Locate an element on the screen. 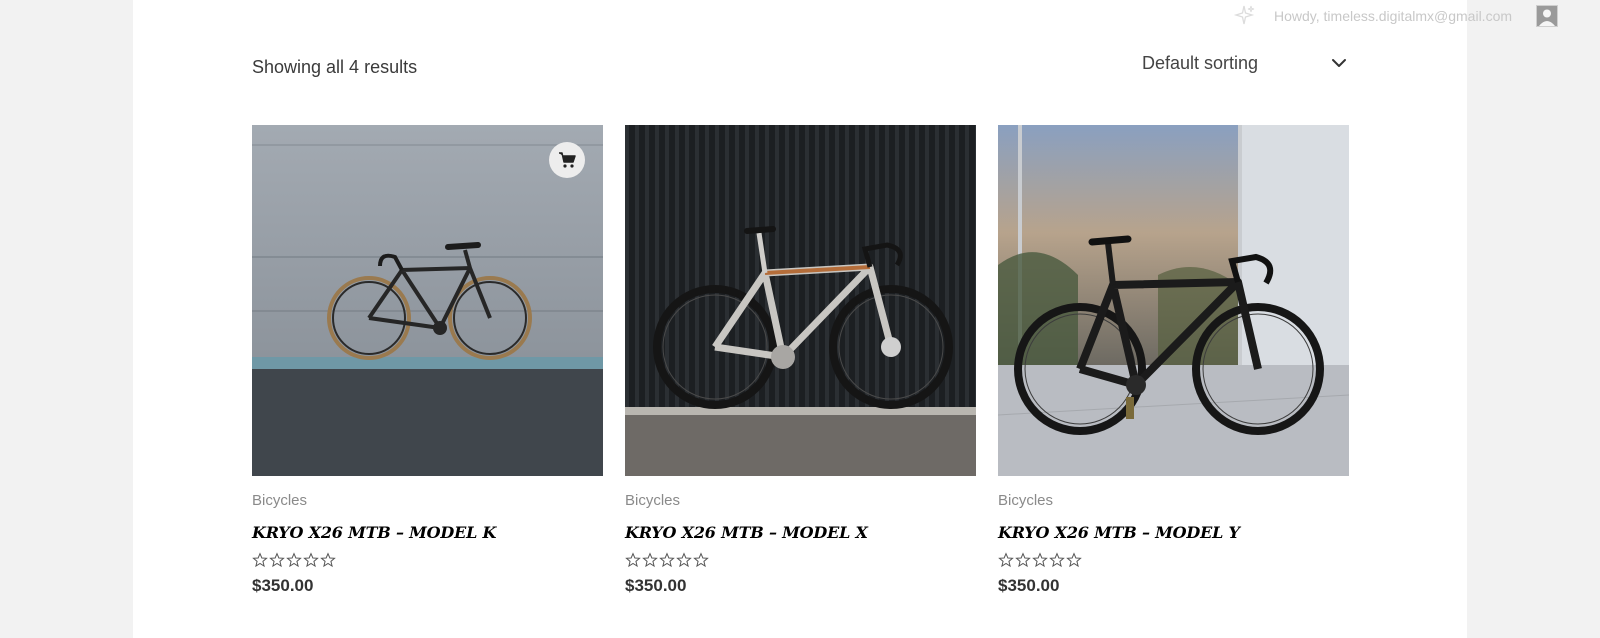 Image resolution: width=1600 pixels, height=638 pixels. add-to-cart-button is located at coordinates (567, 160).